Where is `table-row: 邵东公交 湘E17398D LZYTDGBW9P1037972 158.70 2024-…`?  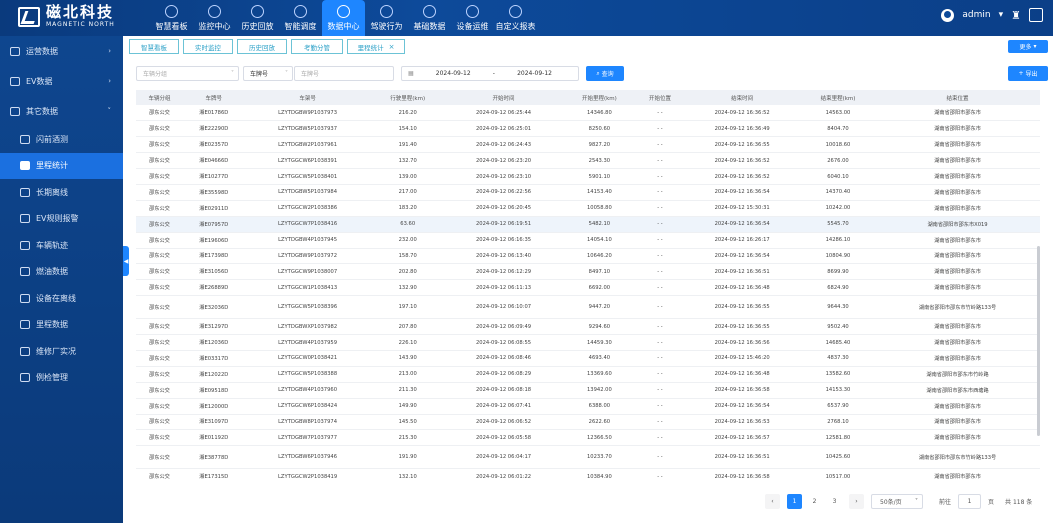 table-row: 邵东公交 湘E17398D LZYTDGBW9P1037972 158.70 2024-… is located at coordinates (588, 256).